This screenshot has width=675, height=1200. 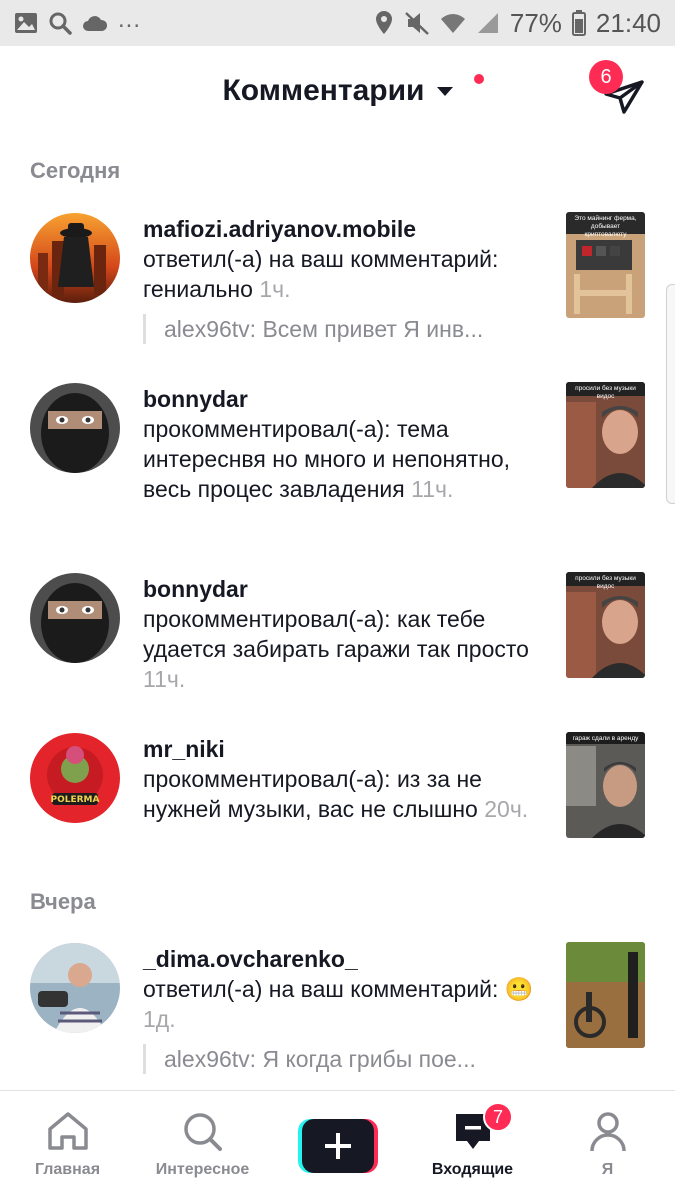 What do you see at coordinates (479, 79) in the screenshot?
I see `unread-dot` at bounding box center [479, 79].